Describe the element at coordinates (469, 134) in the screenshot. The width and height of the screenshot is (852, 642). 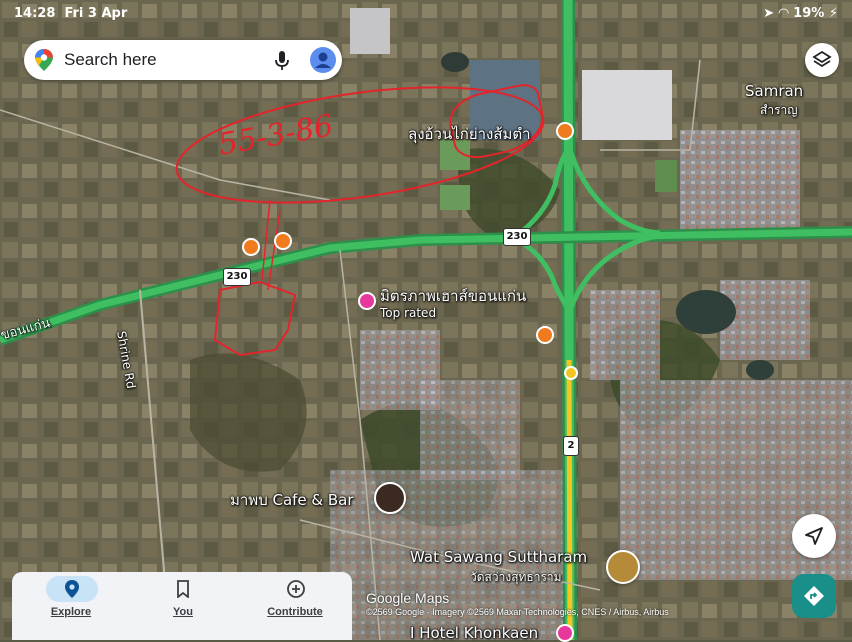
I see `label-restaurant: ลุงอ้วนไก่ย่างส้มตำ` at that location.